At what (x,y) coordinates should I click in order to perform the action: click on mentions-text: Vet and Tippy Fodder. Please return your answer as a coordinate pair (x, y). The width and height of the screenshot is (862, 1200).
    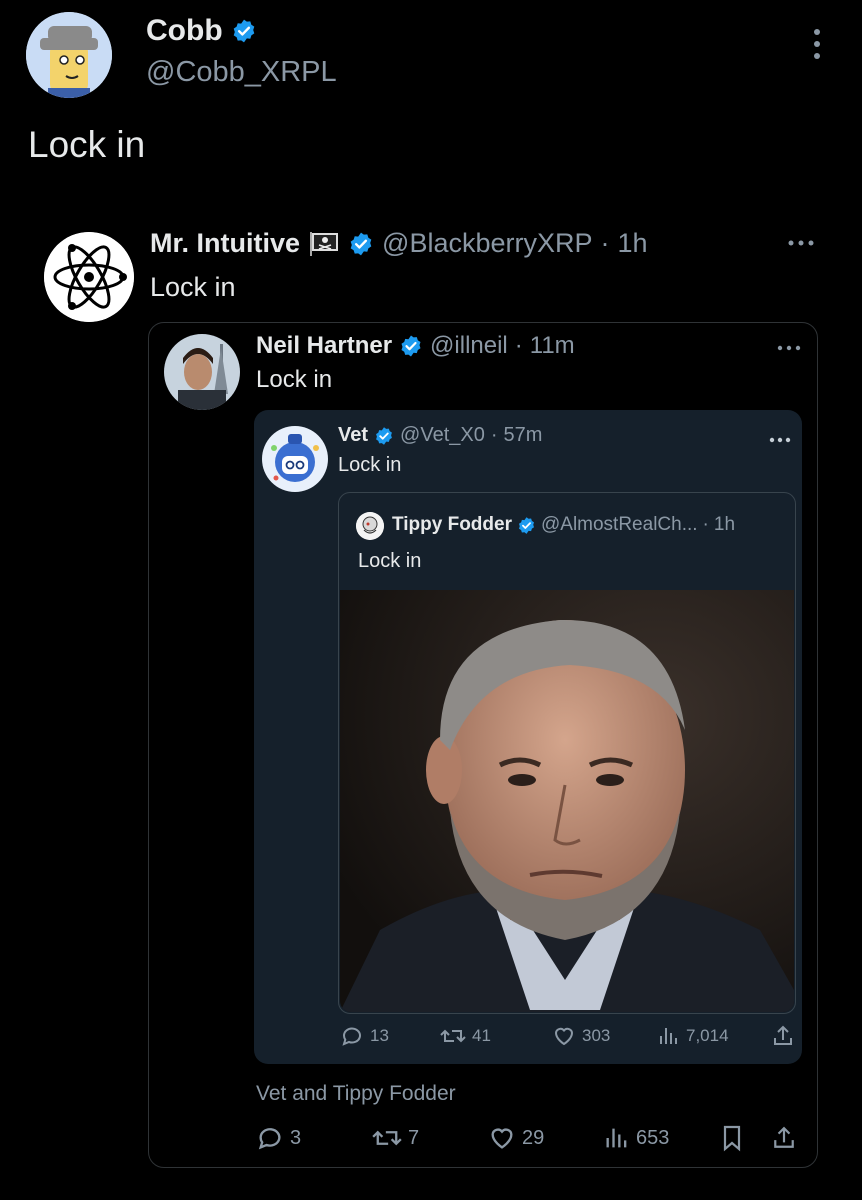
    Looking at the image, I should click on (356, 1094).